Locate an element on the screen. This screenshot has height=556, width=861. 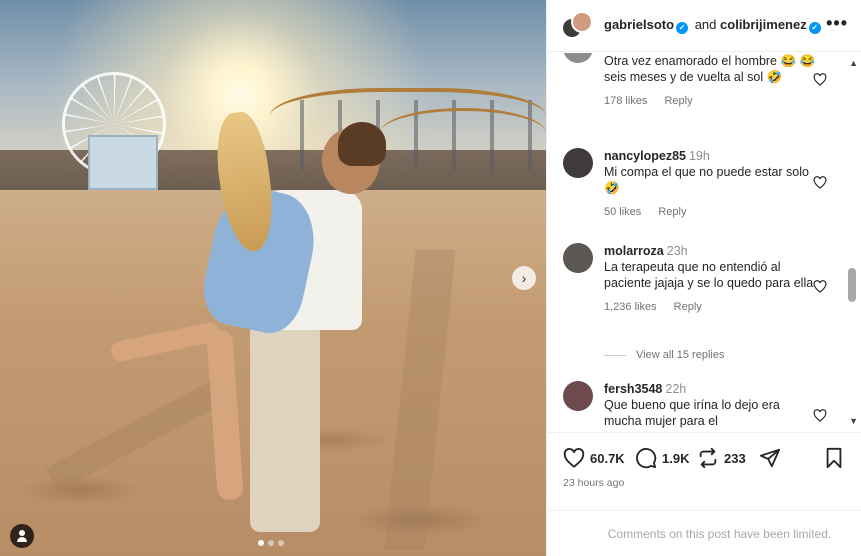
like-button: 60.7K is located at coordinates (594, 458).